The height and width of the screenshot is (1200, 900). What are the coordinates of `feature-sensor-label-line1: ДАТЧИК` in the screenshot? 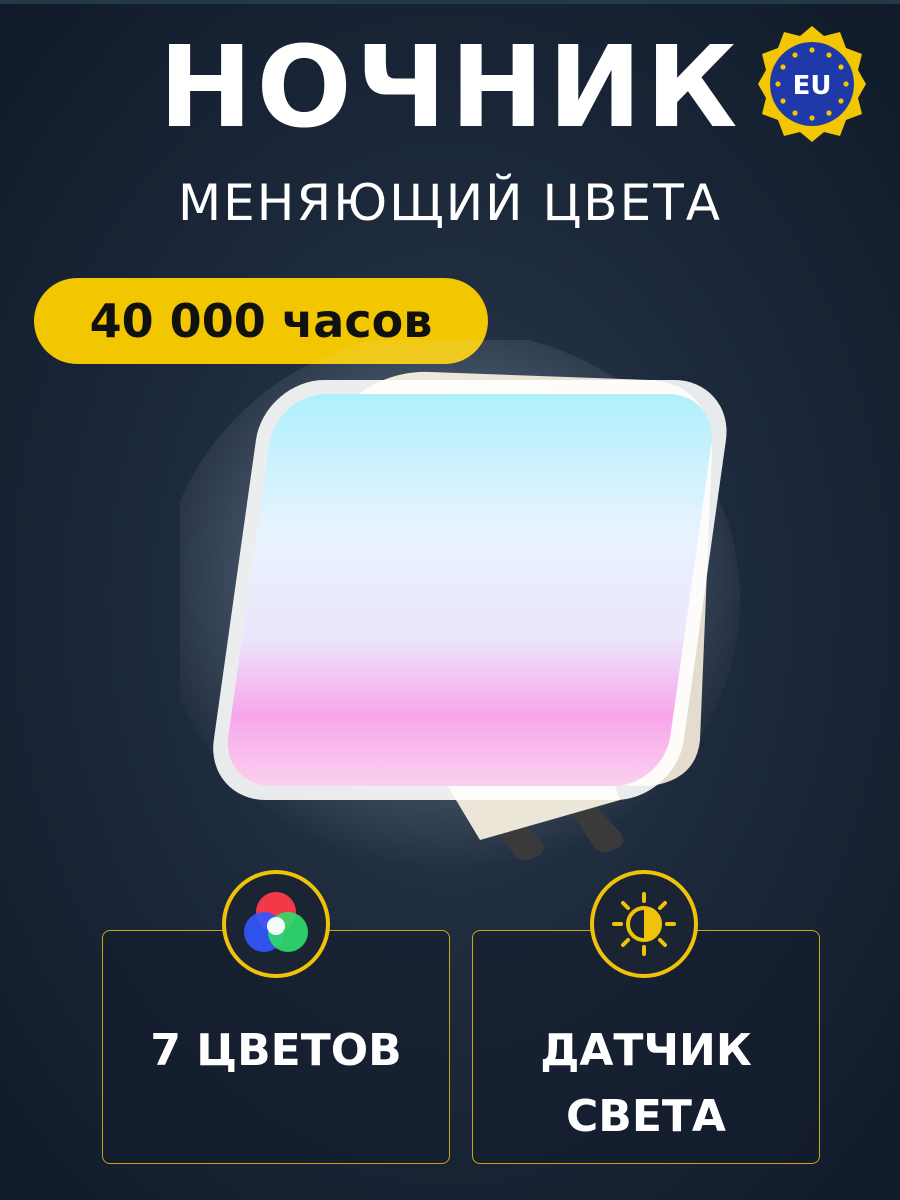 It's located at (646, 1050).